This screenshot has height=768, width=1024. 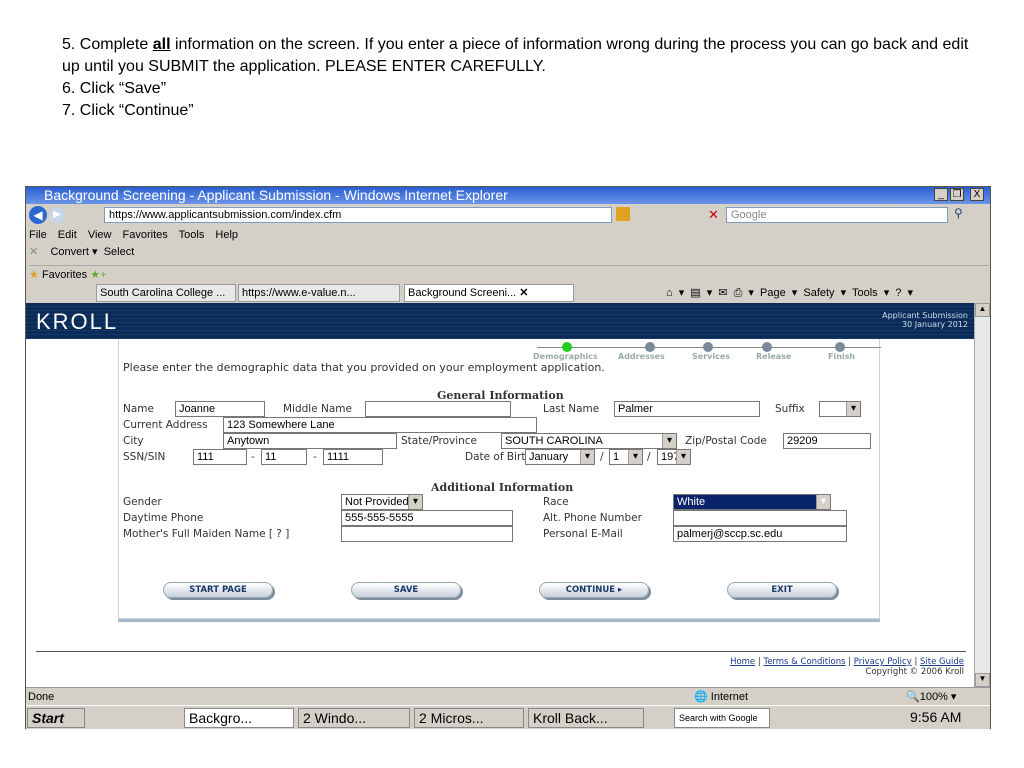 What do you see at coordinates (958, 213) in the screenshot?
I see `search-icon: ⚲` at bounding box center [958, 213].